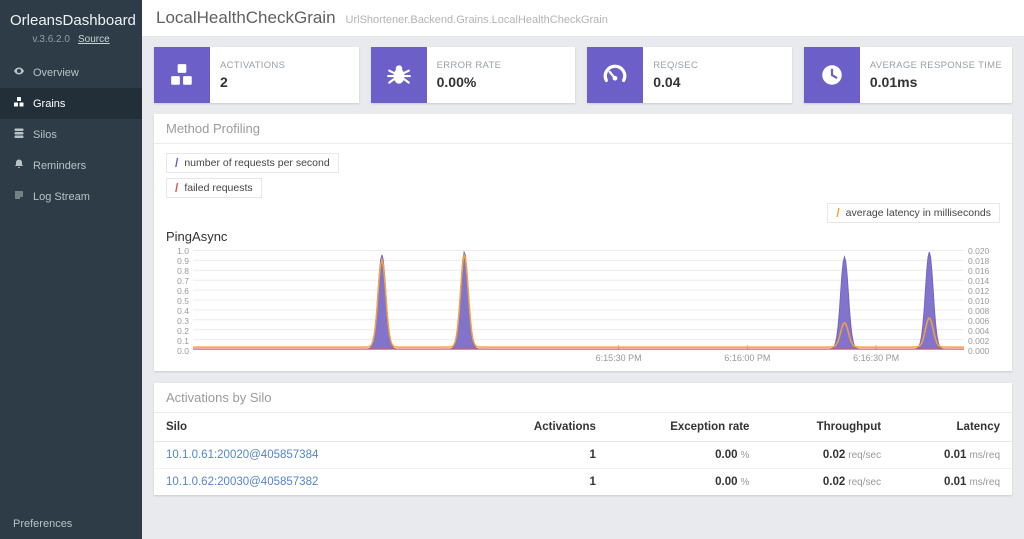 The image size is (1024, 539). What do you see at coordinates (918, 213) in the screenshot?
I see `legend-label: average latency in milliseconds` at bounding box center [918, 213].